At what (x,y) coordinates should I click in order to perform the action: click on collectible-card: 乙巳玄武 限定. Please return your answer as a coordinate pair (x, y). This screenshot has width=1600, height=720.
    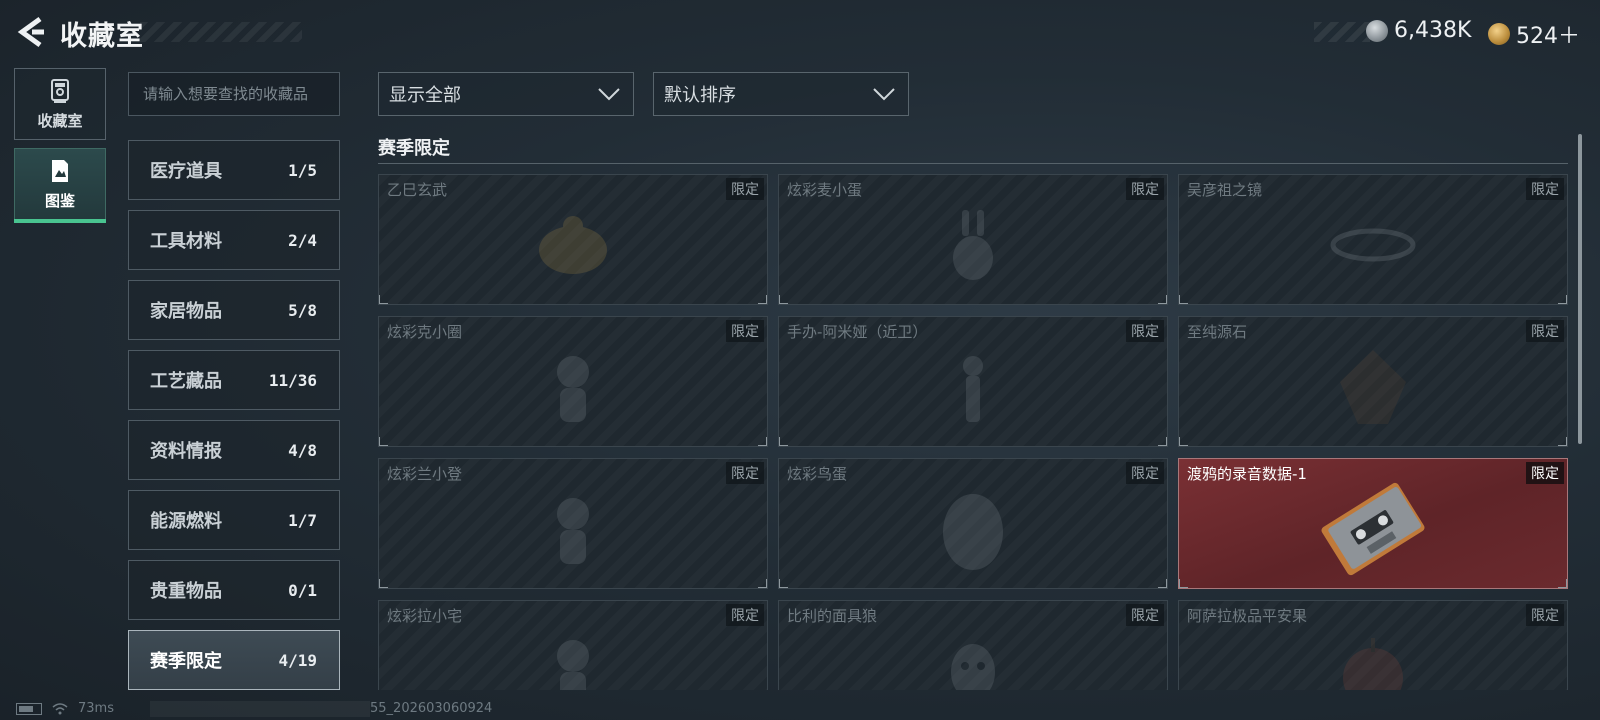
    Looking at the image, I should click on (573, 239).